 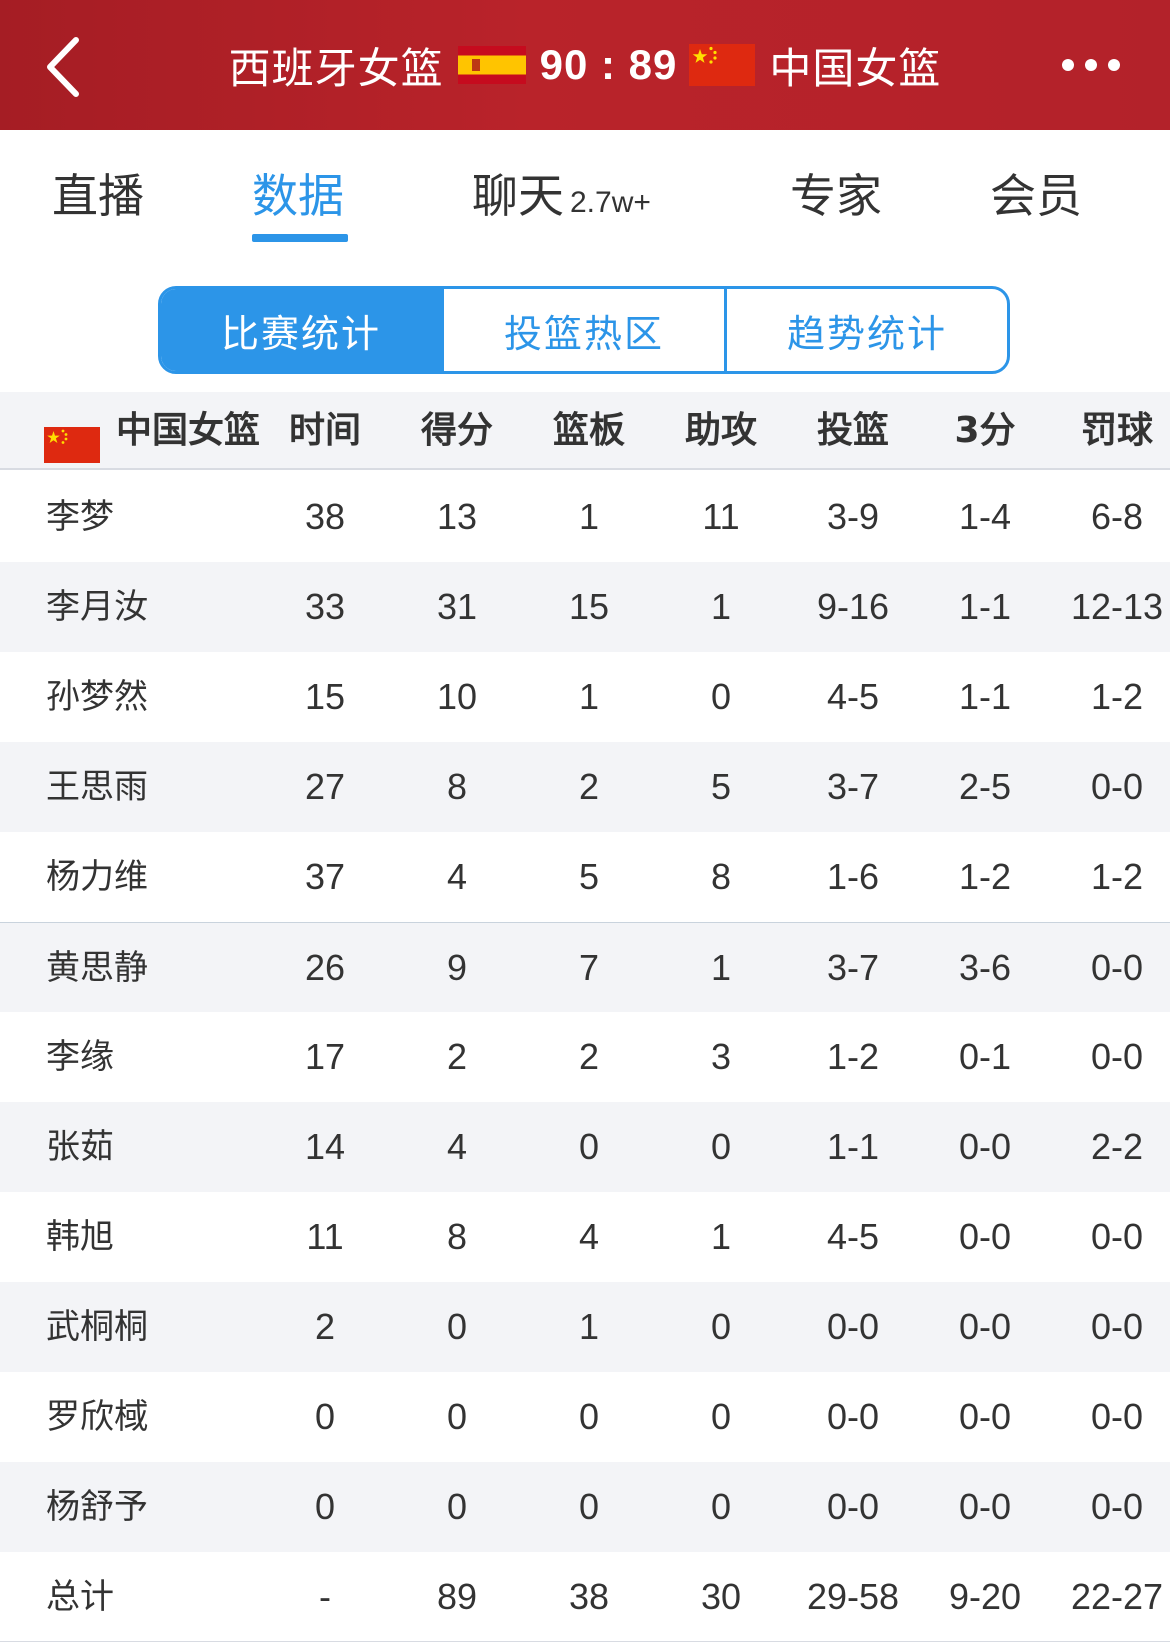 What do you see at coordinates (610, 202) in the screenshot?
I see `chat-count-badge: 2.7w+` at bounding box center [610, 202].